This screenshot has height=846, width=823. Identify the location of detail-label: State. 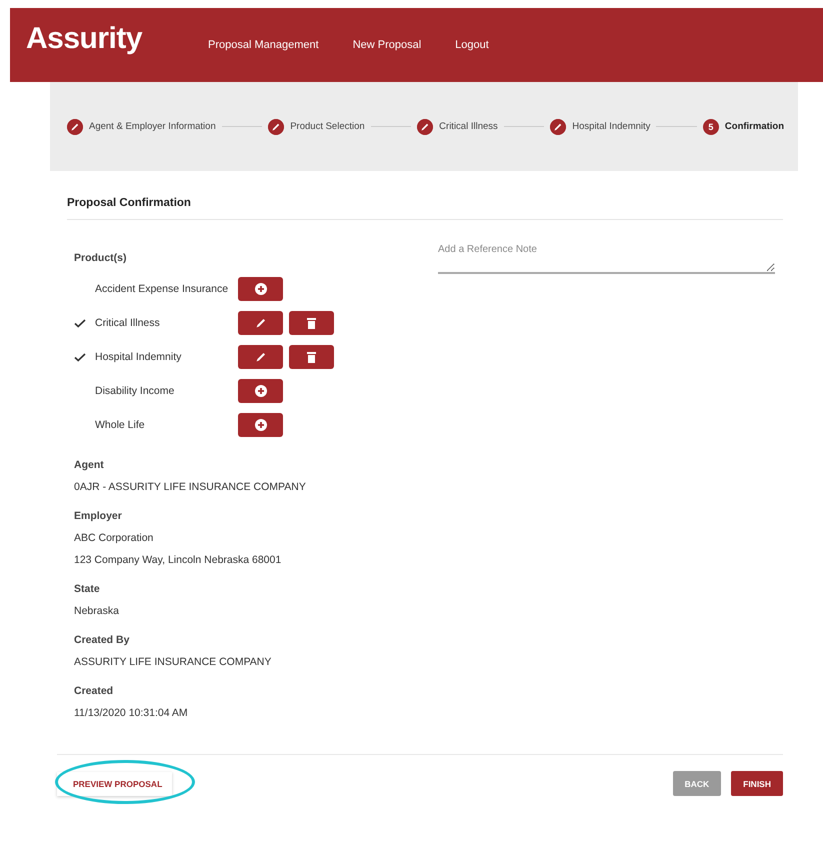
(87, 589).